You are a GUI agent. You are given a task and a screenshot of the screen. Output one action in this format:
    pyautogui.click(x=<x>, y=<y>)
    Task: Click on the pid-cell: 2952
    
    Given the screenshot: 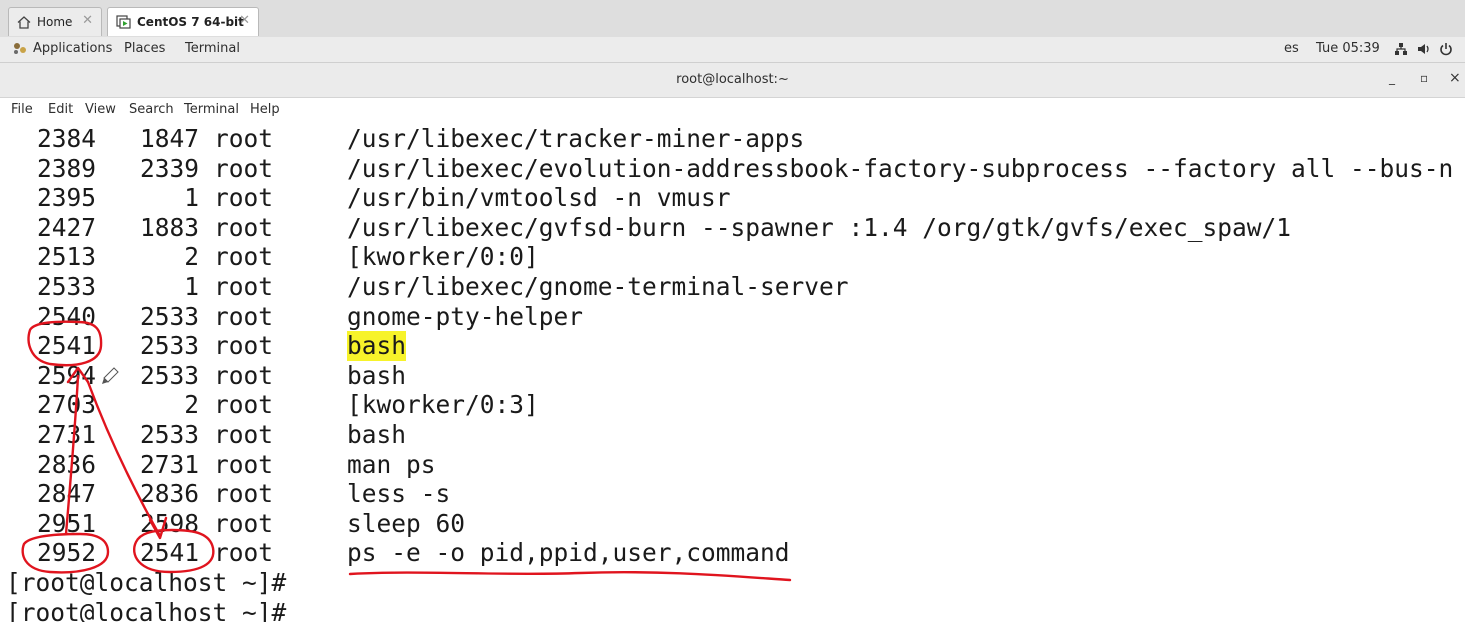 What is the action you would take?
    pyautogui.click(x=66, y=553)
    